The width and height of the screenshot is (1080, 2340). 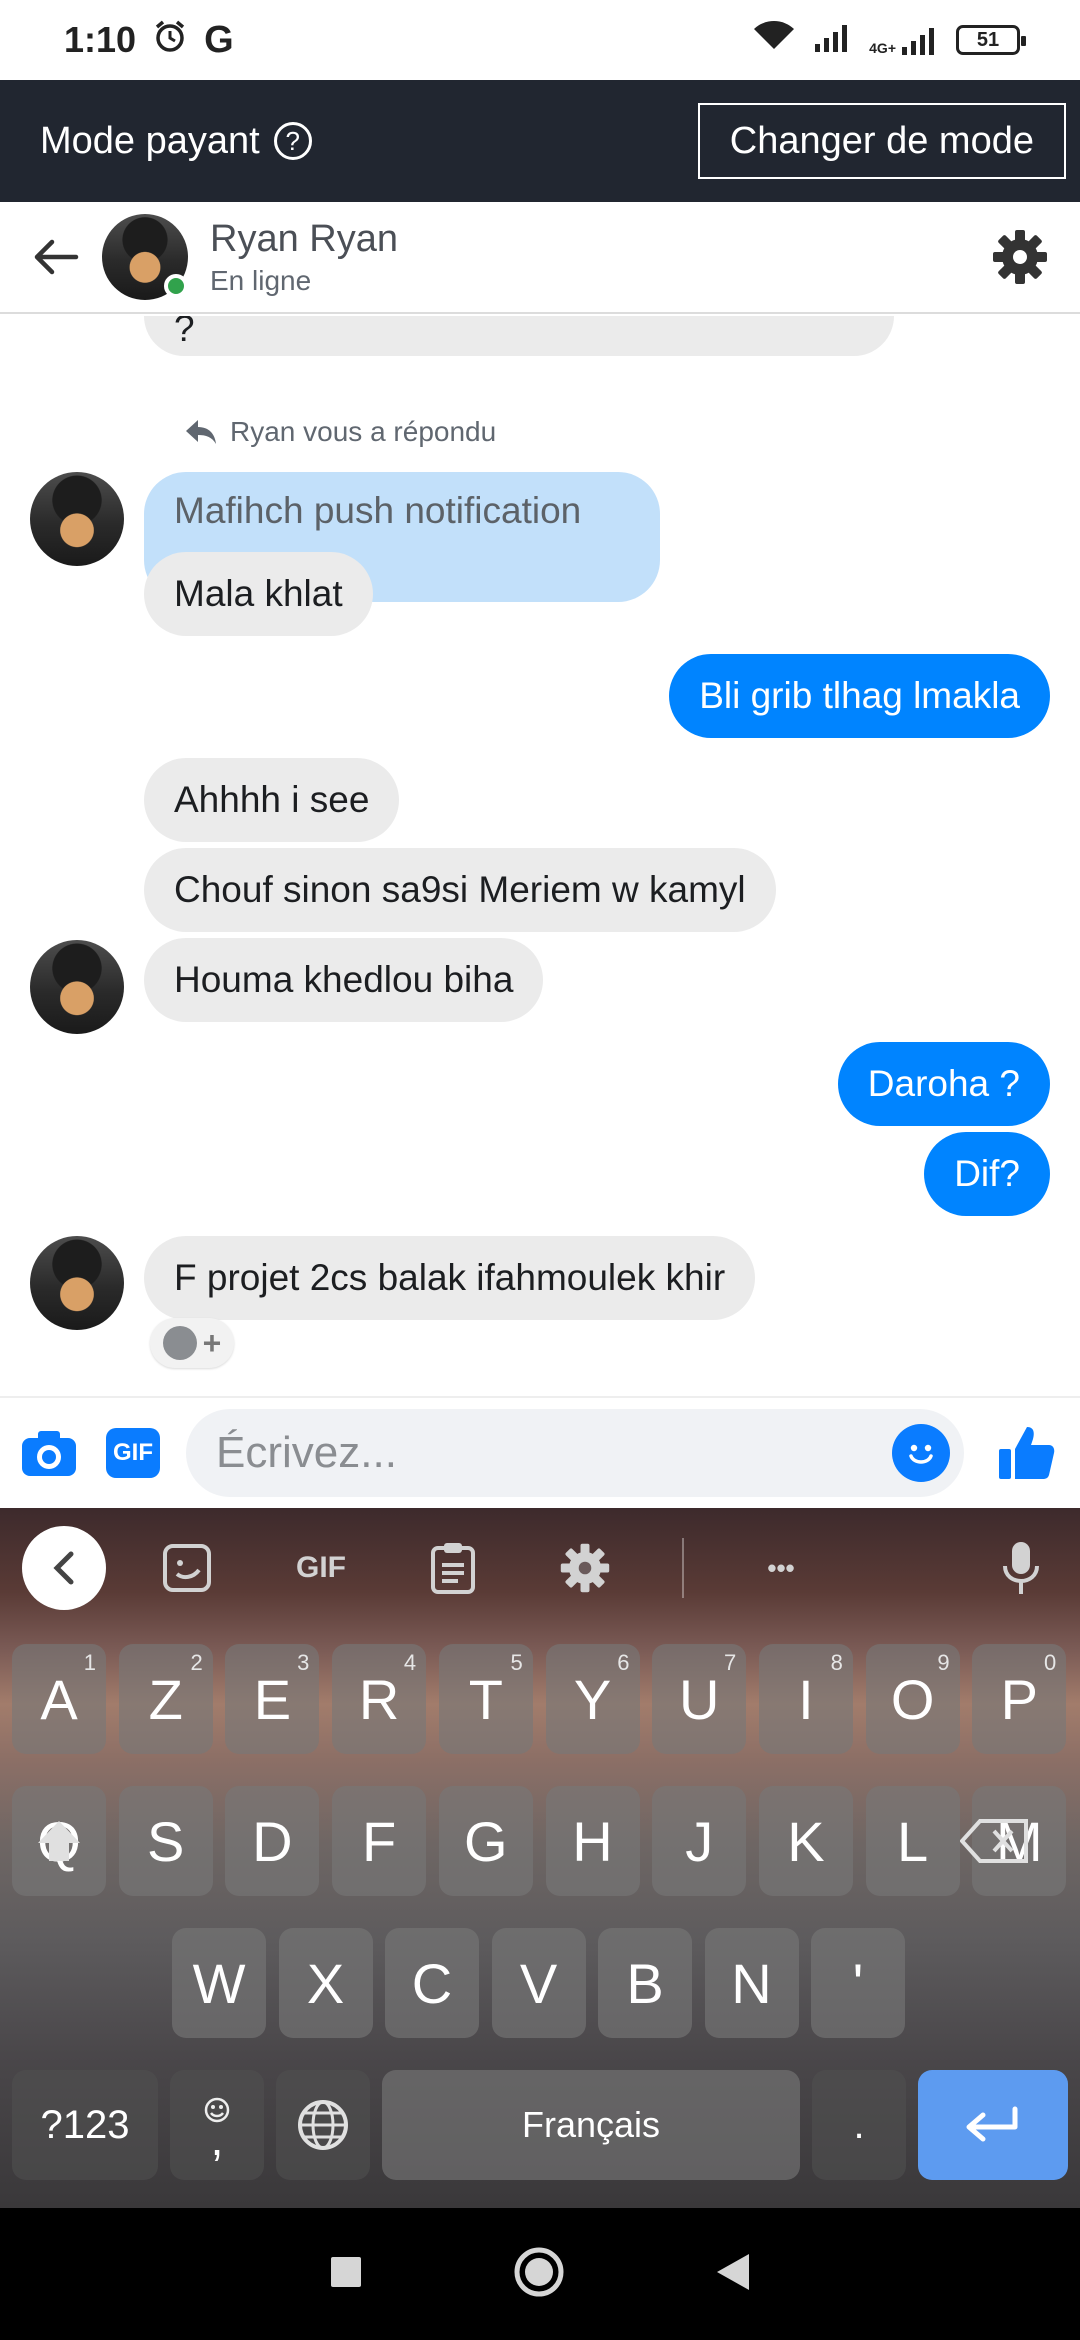 What do you see at coordinates (1021, 1568) in the screenshot?
I see `mic-icon` at bounding box center [1021, 1568].